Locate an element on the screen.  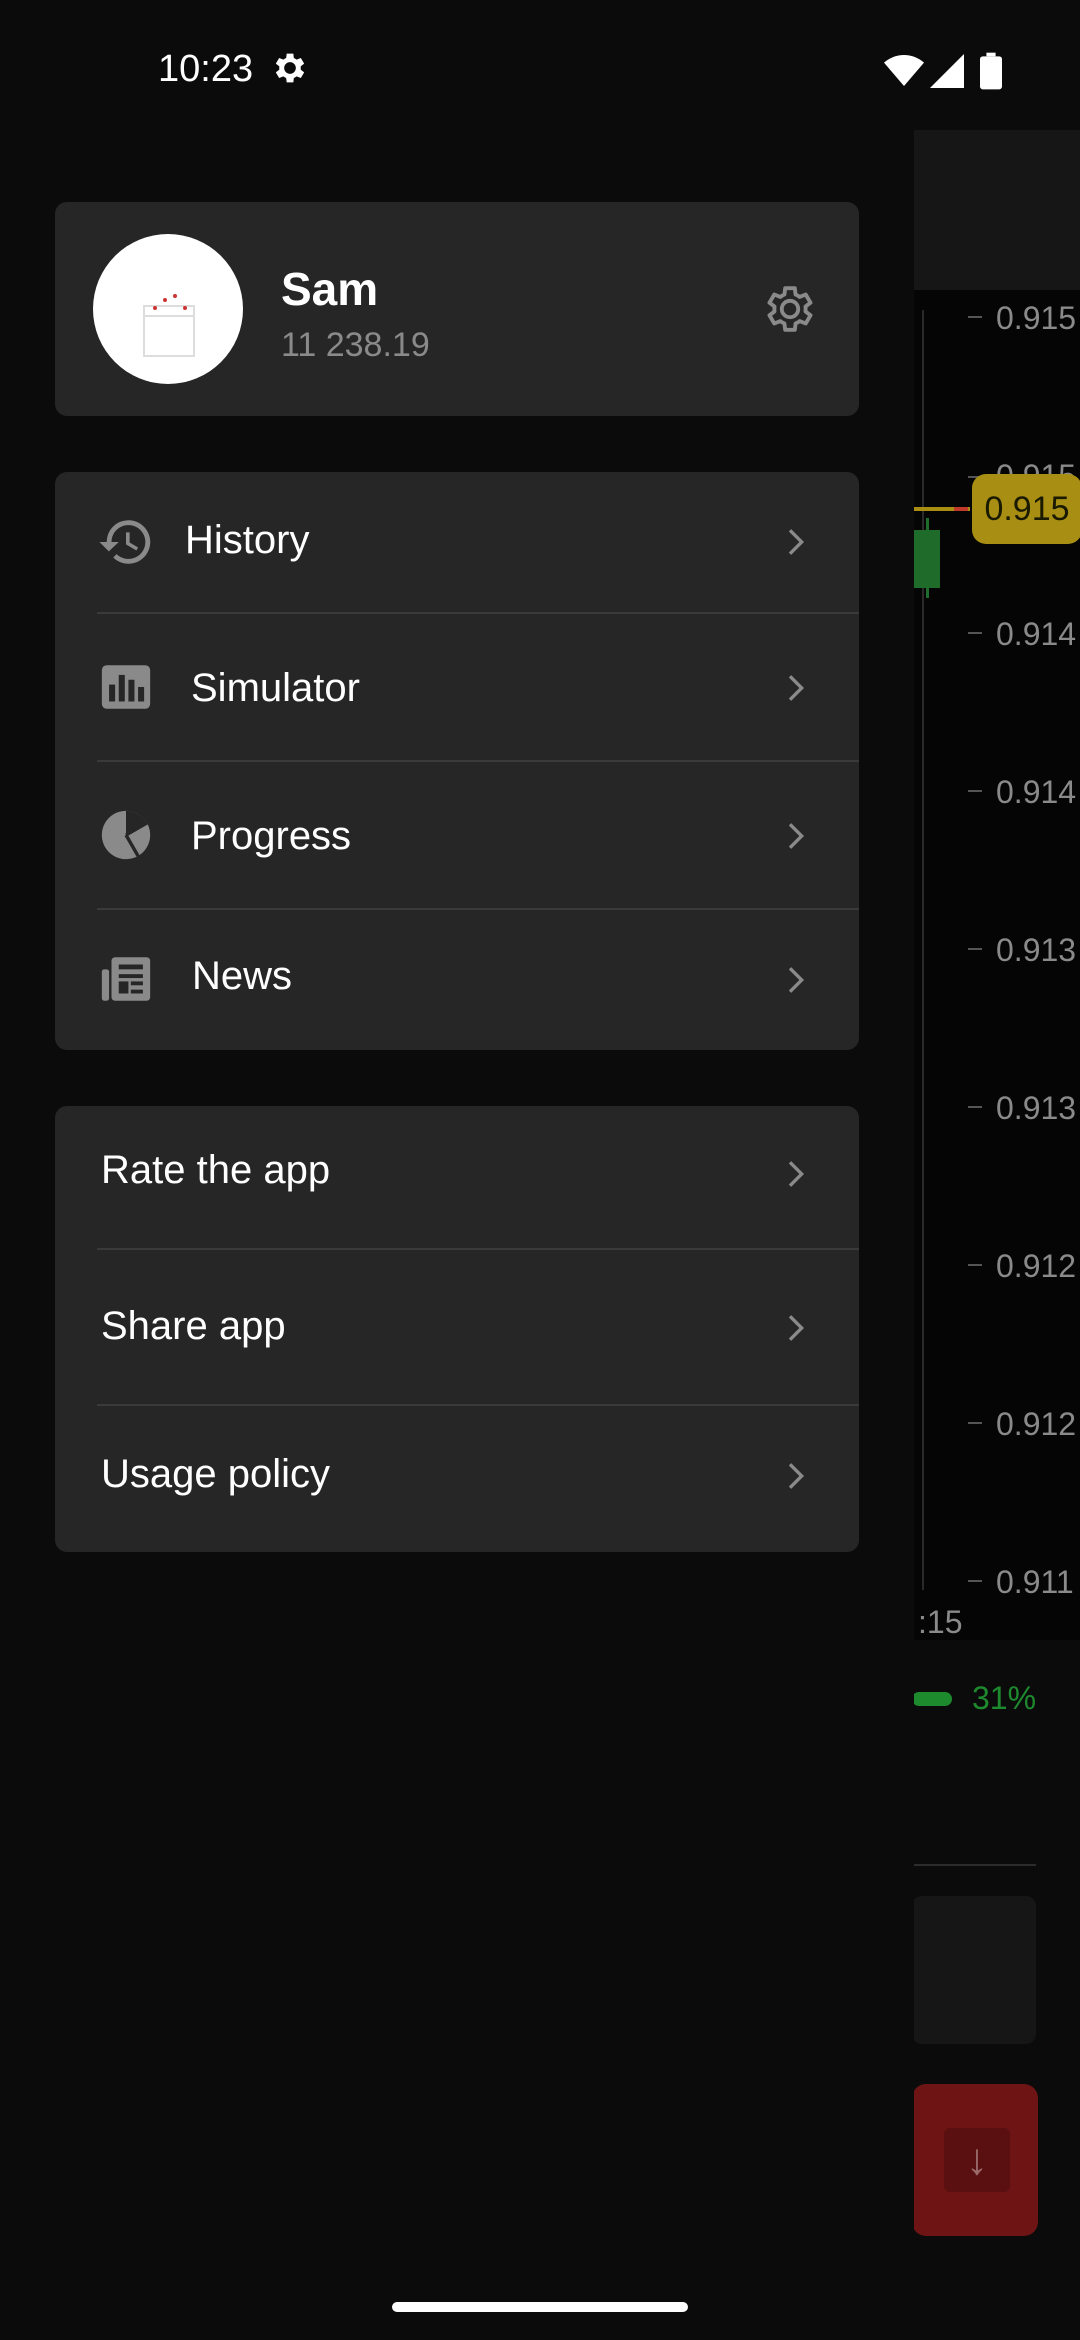
menu-item-label: Usage policy is located at coordinates (216, 1474).